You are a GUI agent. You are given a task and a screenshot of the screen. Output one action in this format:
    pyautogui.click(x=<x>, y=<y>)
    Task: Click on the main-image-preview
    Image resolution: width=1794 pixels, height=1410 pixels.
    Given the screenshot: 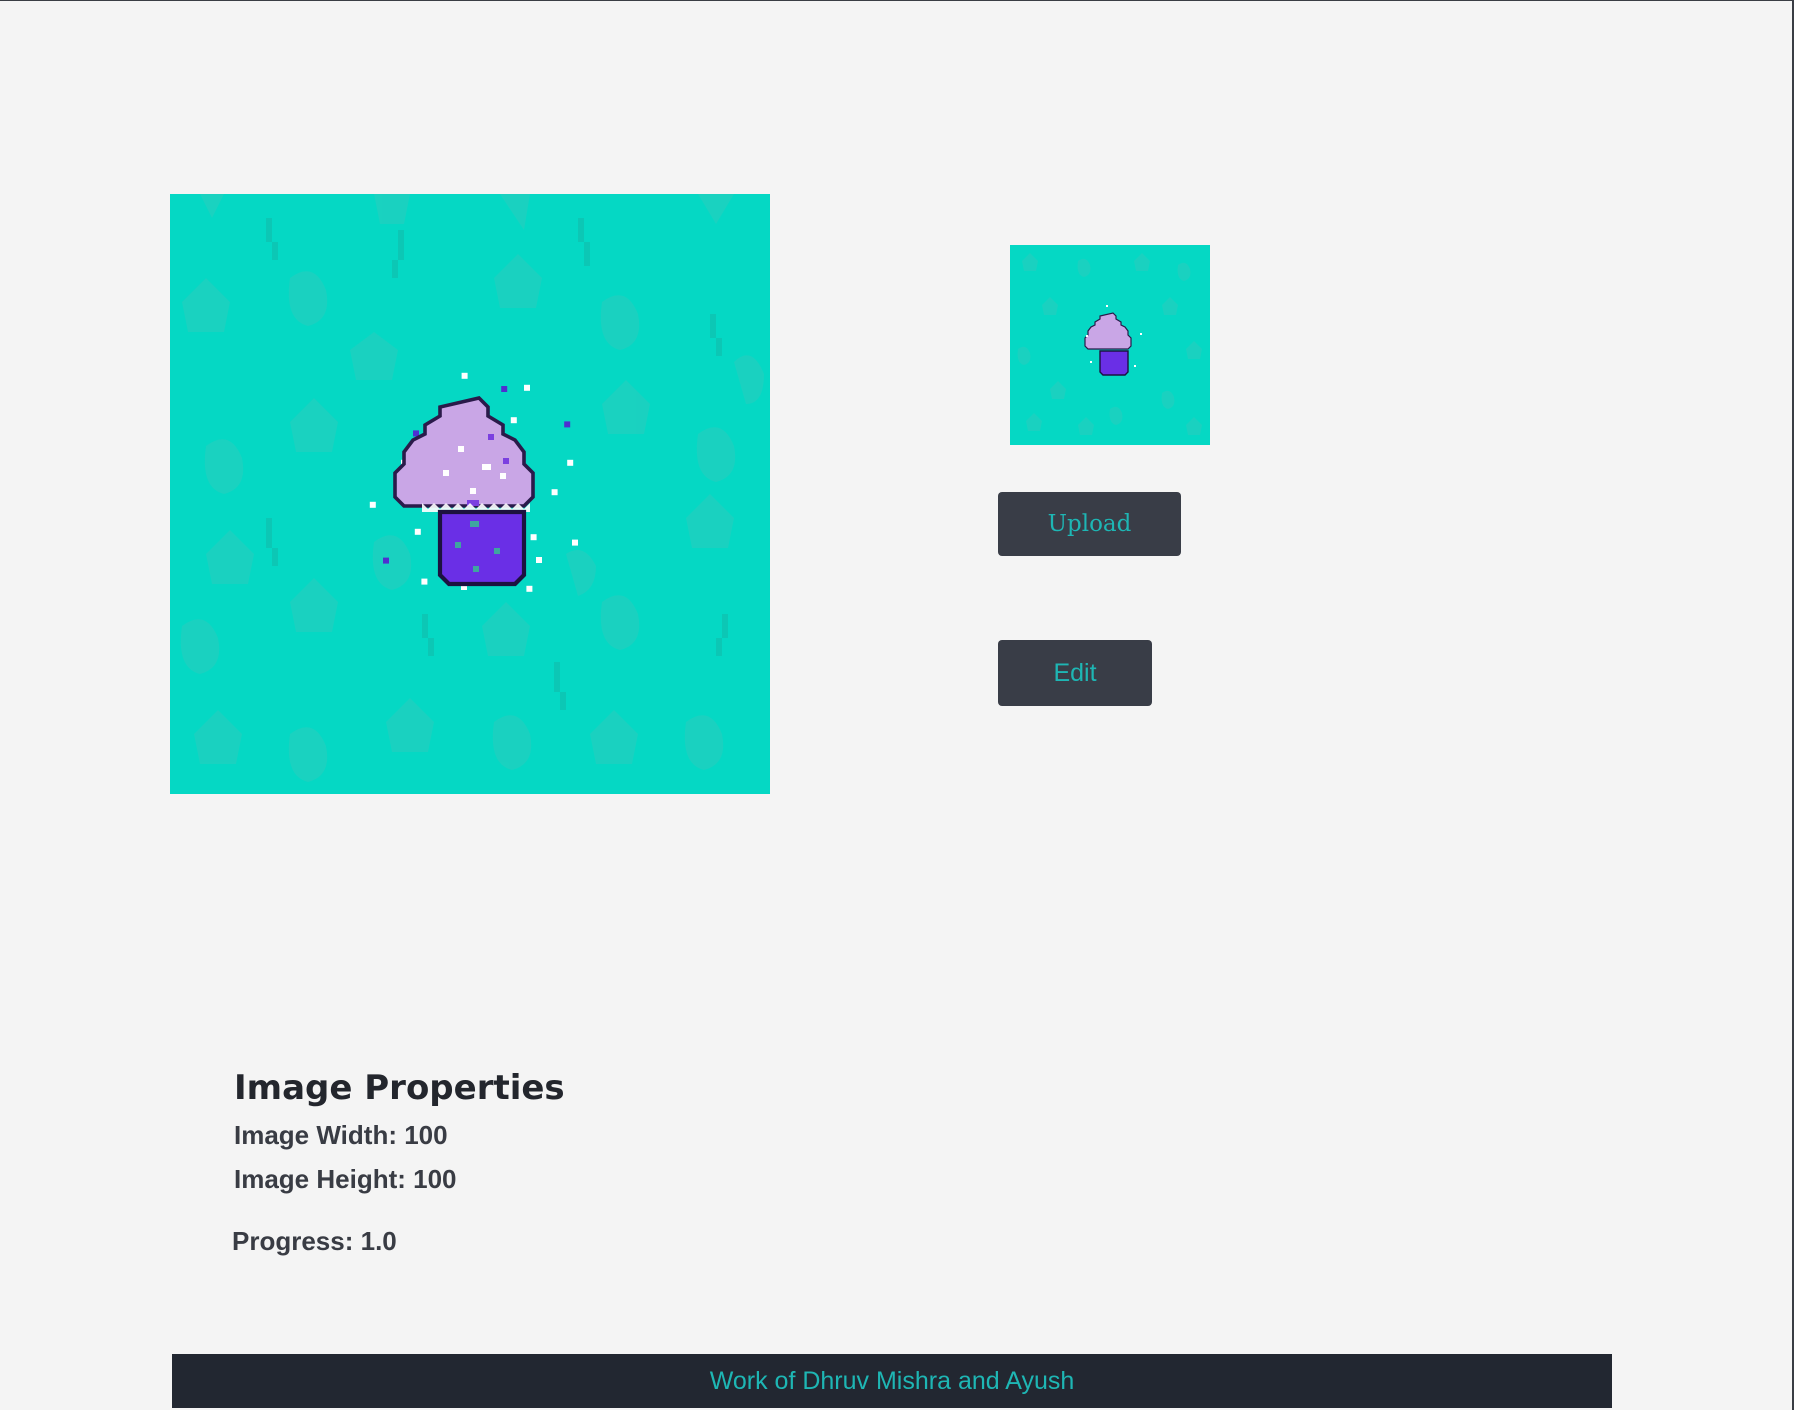 What is the action you would take?
    pyautogui.click(x=470, y=494)
    